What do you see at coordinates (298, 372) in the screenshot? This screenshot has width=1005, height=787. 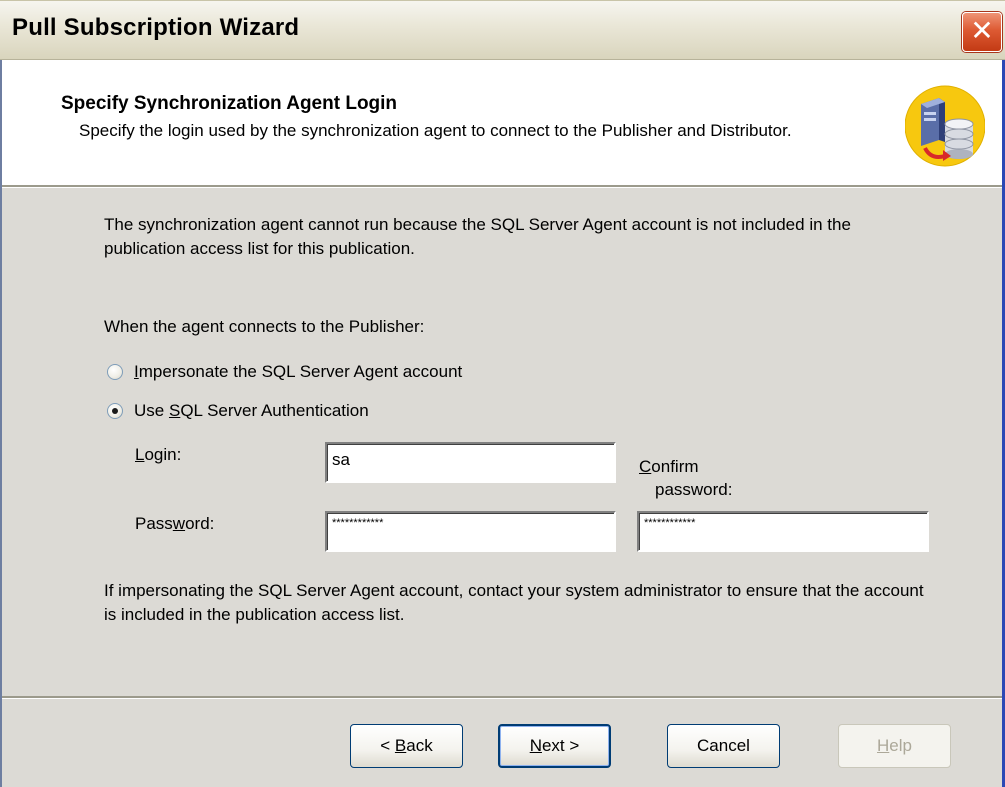 I see `impersonate-radio-label: Impersonate the SQL Server Agent account` at bounding box center [298, 372].